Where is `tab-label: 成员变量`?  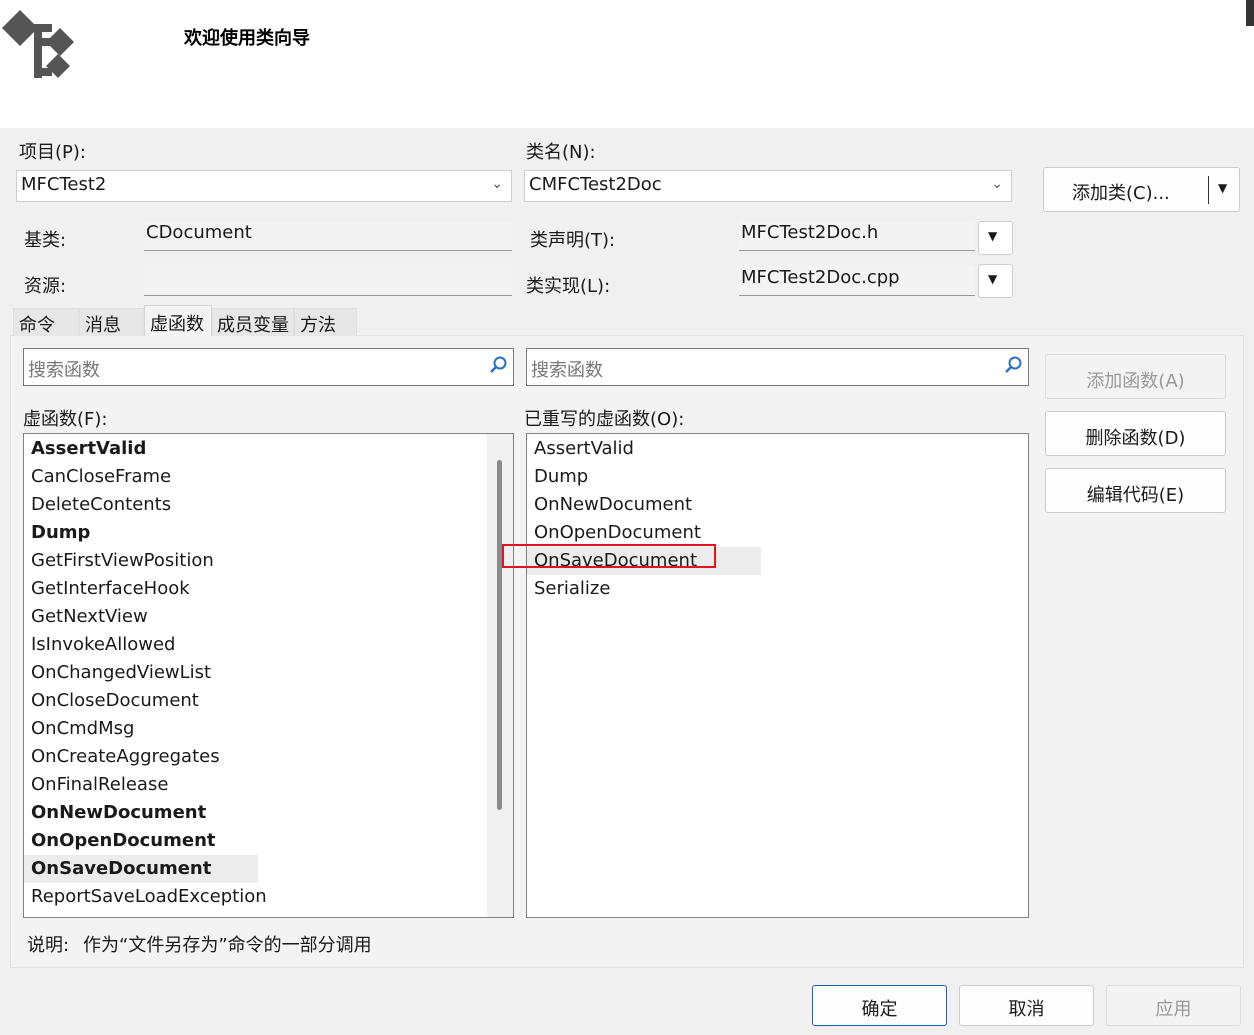
tab-label: 成员变量 is located at coordinates (253, 325).